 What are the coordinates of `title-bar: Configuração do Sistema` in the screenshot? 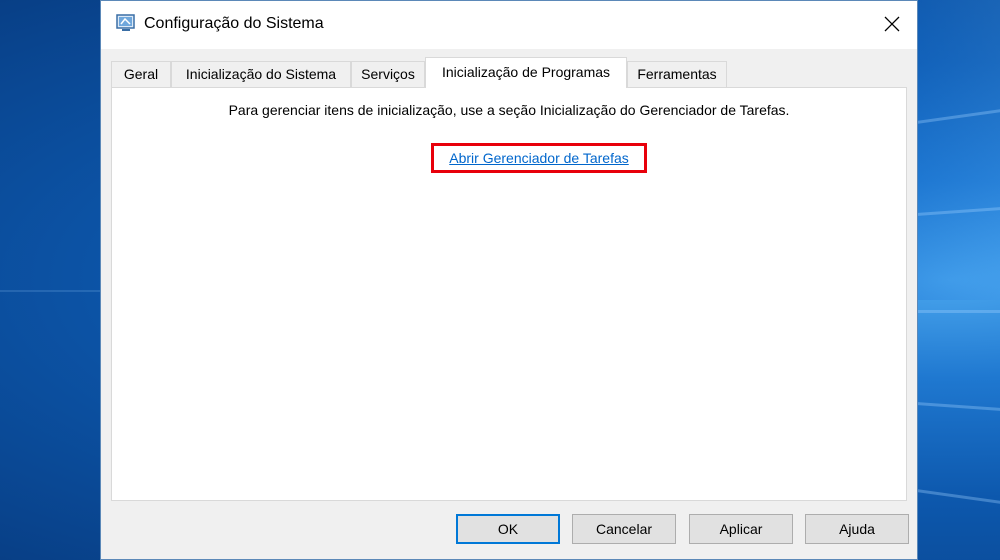 It's located at (509, 25).